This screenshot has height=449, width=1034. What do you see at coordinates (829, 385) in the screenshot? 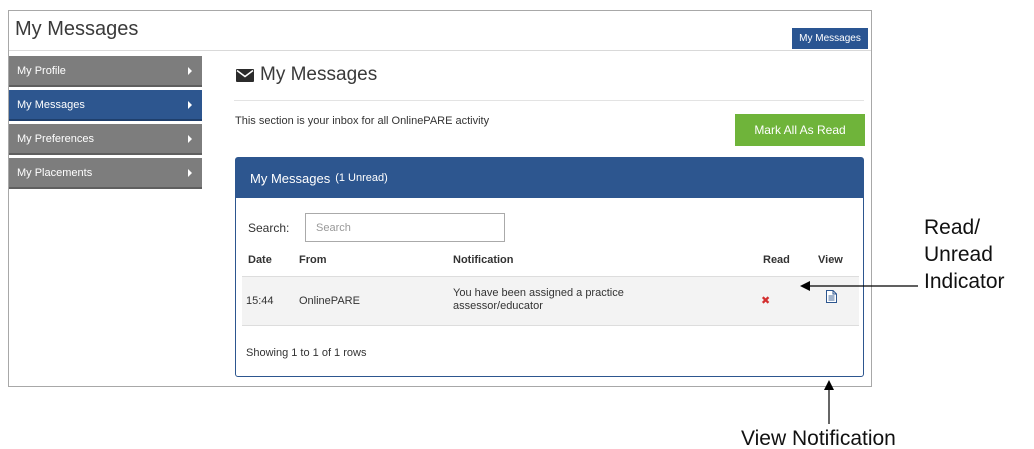
I see `arrowhead-view-notification` at bounding box center [829, 385].